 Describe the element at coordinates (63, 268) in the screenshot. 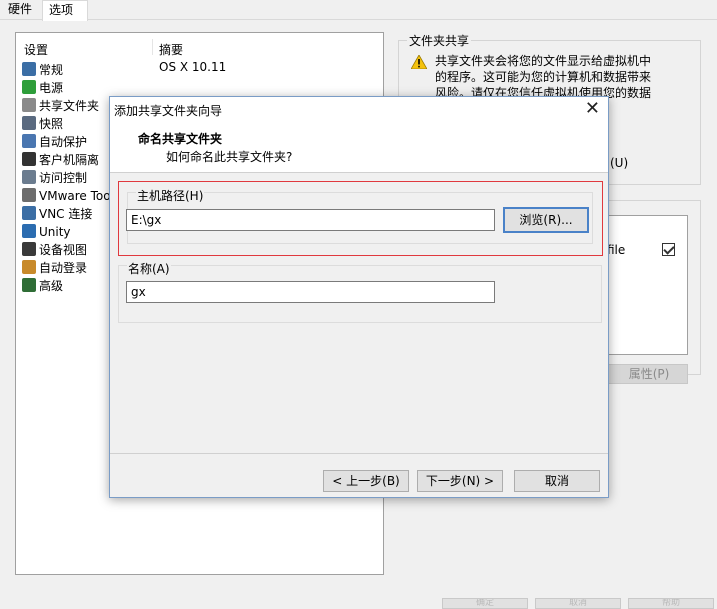

I see `settings-item-label: 自动登录` at that location.